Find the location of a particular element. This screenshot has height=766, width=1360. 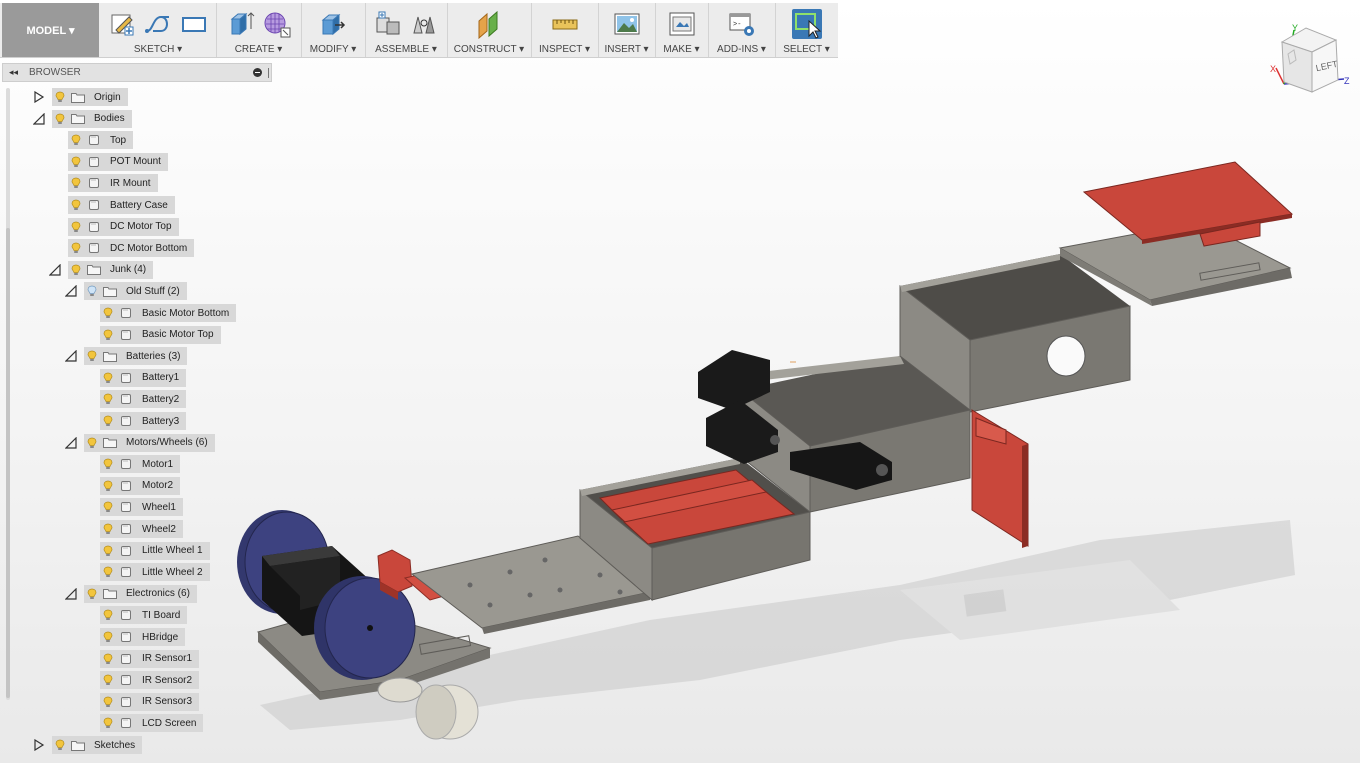

tree-node-chip: Motors/Wheels (6) is located at coordinates (149, 442).